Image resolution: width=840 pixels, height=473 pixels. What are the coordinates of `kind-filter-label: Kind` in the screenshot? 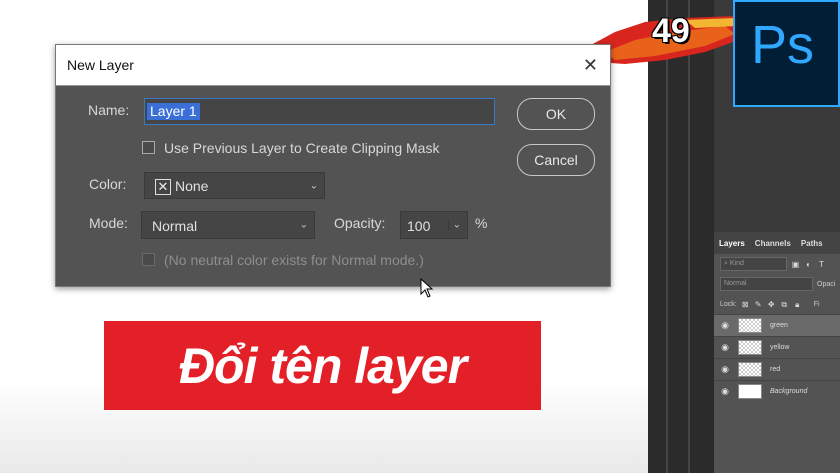 It's located at (736, 263).